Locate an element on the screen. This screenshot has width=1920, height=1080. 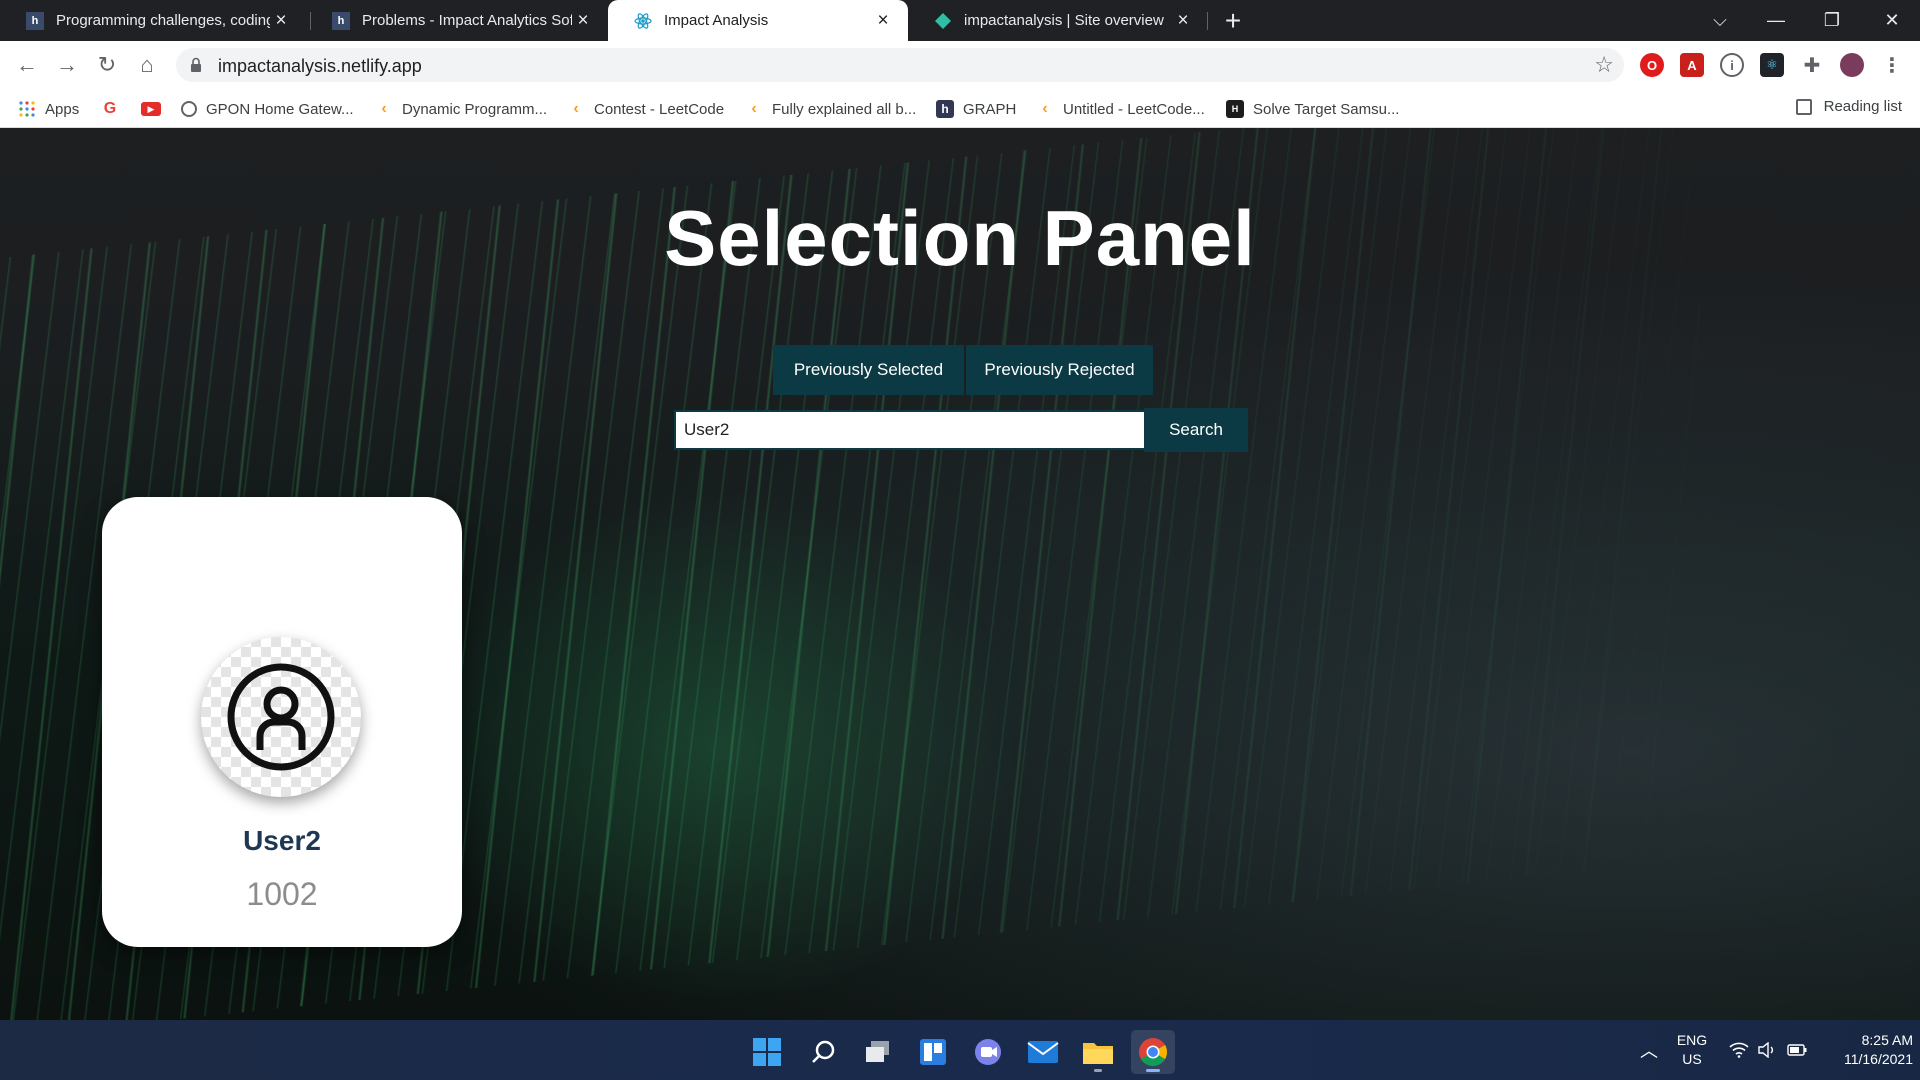
lock-icon is located at coordinates (196, 65).